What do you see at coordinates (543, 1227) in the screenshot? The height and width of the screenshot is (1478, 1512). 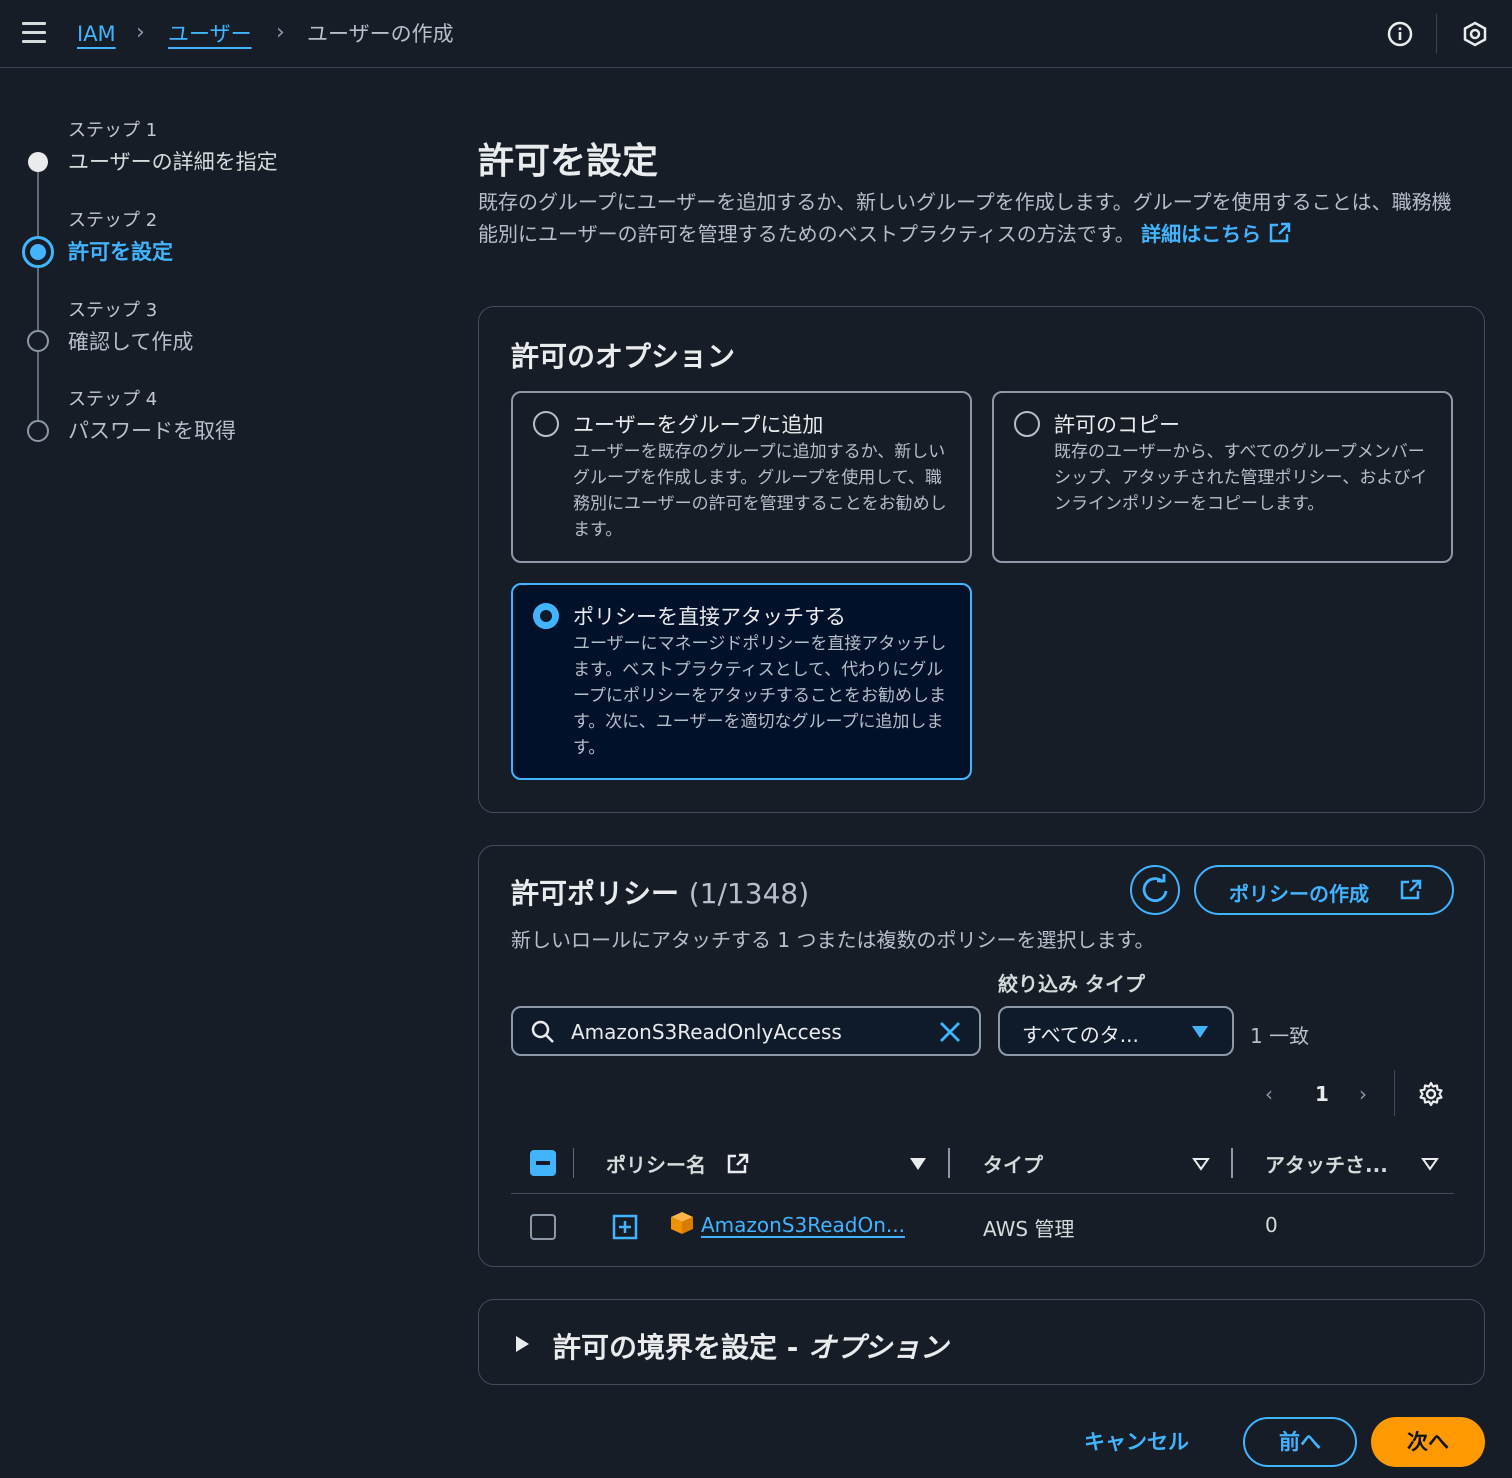 I see `row-checkbox` at bounding box center [543, 1227].